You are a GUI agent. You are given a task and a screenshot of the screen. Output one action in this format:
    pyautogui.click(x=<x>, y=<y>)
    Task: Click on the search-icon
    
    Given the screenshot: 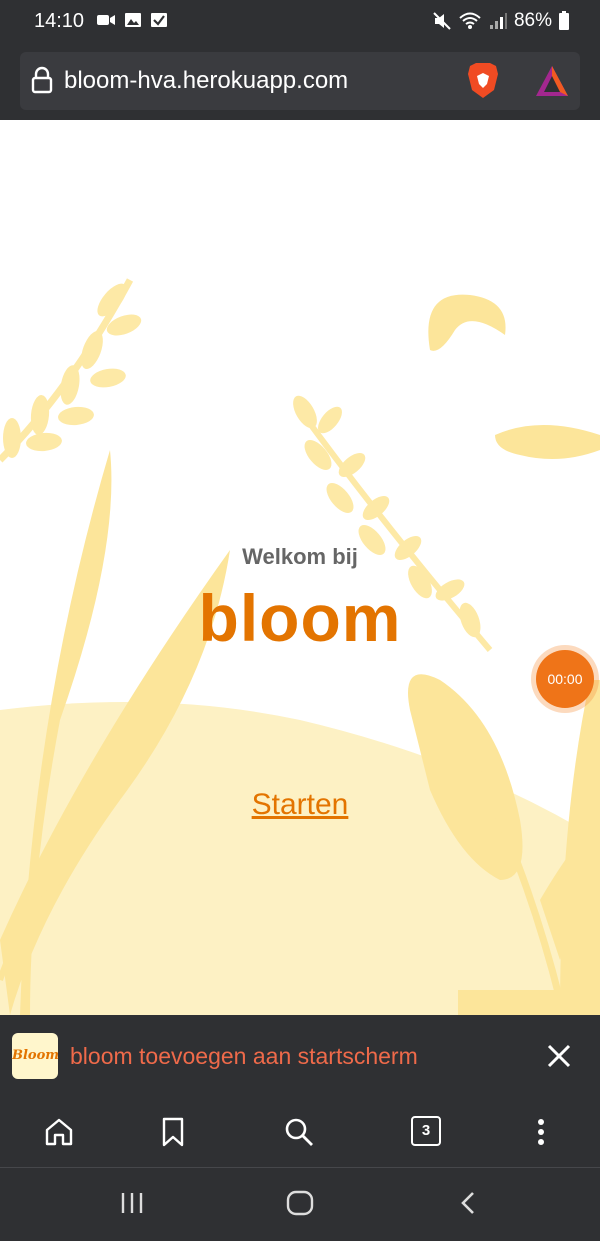 What is the action you would take?
    pyautogui.click(x=299, y=1132)
    